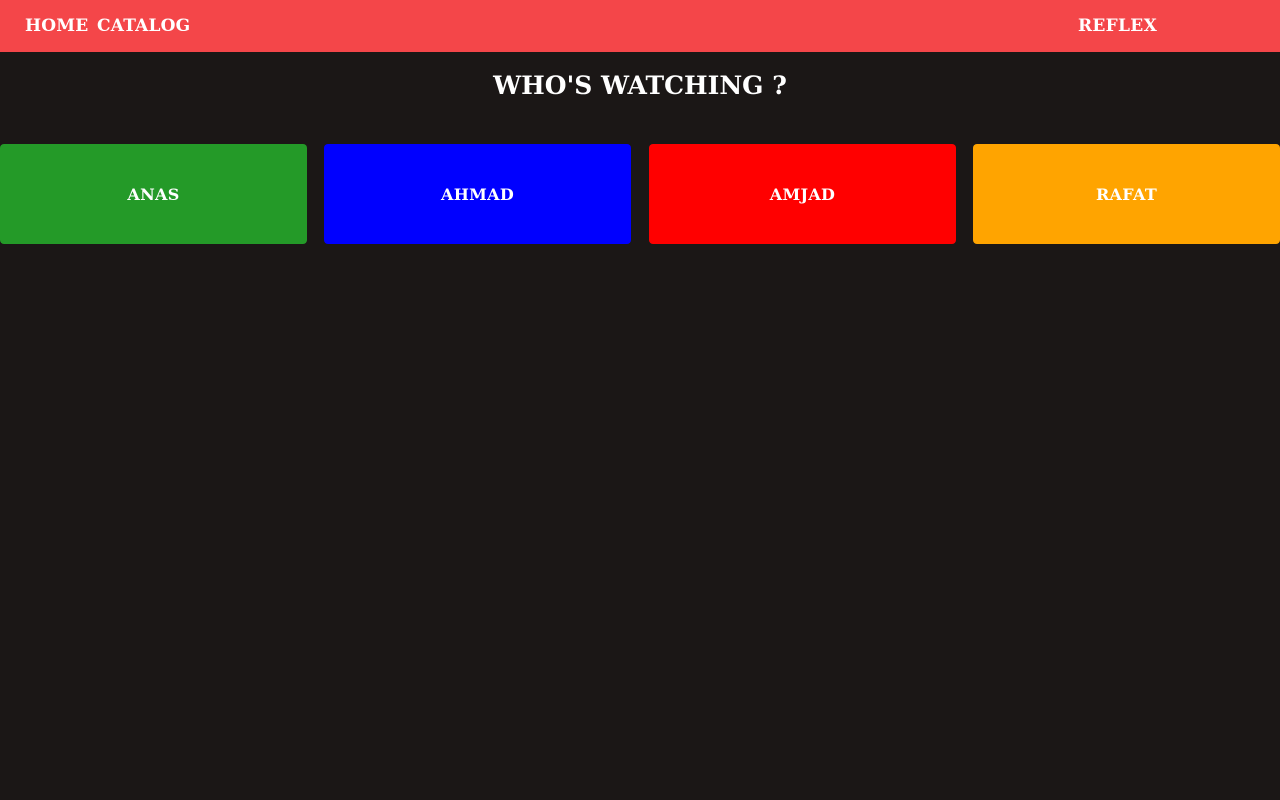  What do you see at coordinates (56, 26) in the screenshot?
I see `nav-link-home: Home` at bounding box center [56, 26].